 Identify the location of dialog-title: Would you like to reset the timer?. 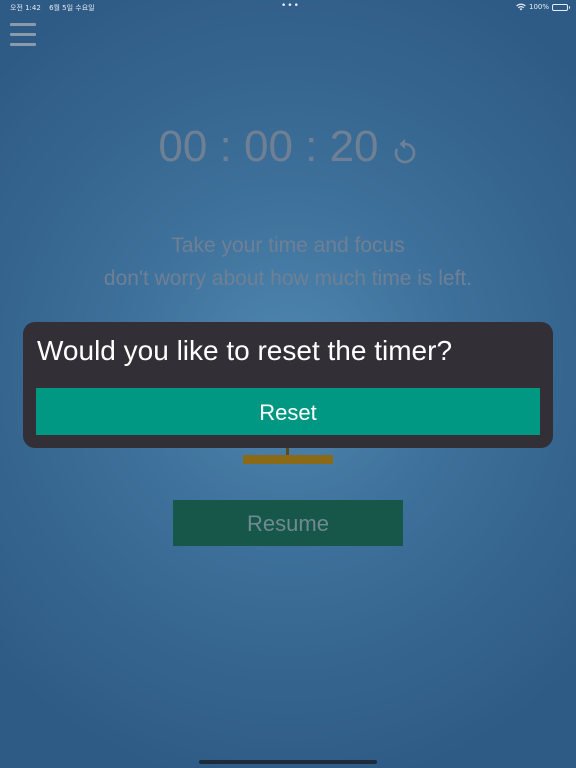
(245, 350).